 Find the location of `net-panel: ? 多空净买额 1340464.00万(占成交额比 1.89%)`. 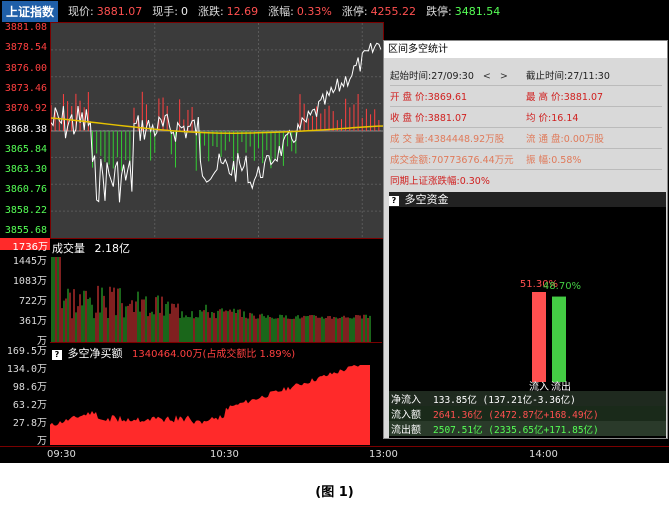

net-panel: ? 多空净买额 1340464.00万(占成交额比 1.89%) is located at coordinates (216, 393).